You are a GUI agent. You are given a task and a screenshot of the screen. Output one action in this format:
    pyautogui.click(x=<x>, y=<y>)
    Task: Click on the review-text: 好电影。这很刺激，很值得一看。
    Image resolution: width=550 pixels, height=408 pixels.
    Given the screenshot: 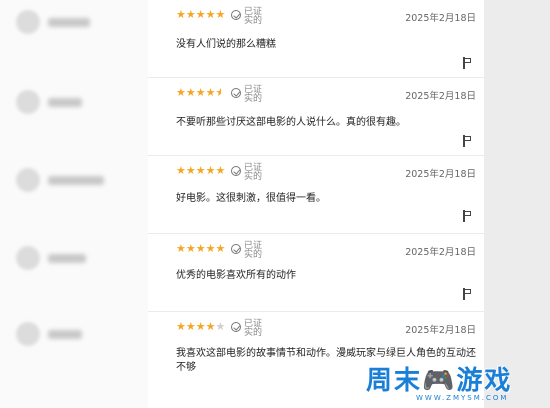 What is the action you would take?
    pyautogui.click(x=251, y=198)
    